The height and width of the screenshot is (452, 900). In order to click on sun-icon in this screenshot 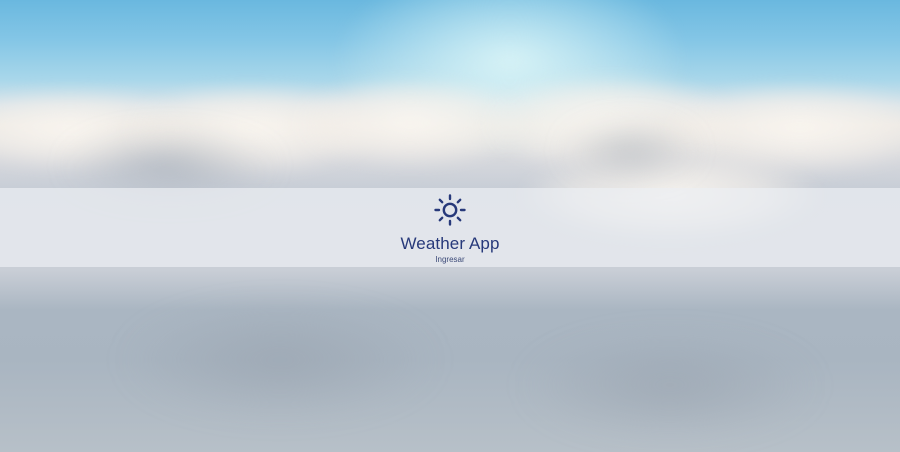, I will do `click(450, 210)`.